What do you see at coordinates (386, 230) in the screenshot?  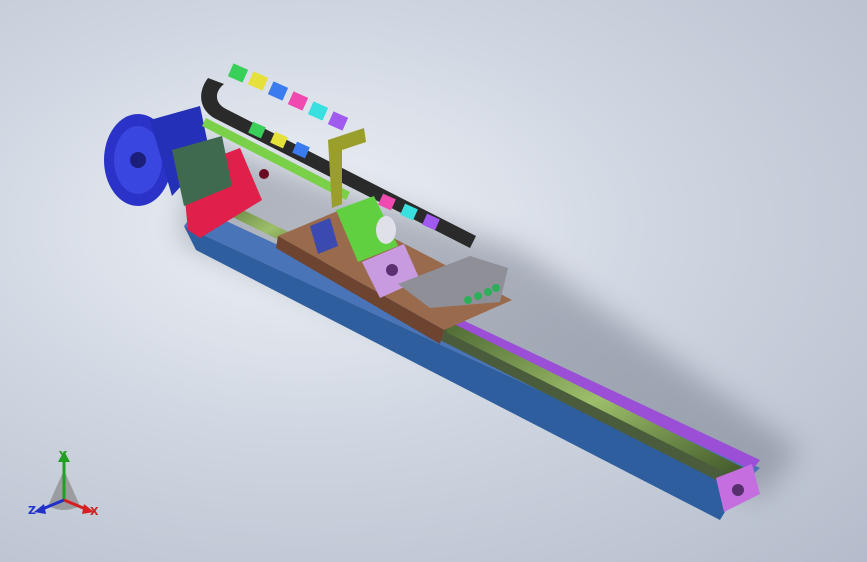 I see `cylinder-end` at bounding box center [386, 230].